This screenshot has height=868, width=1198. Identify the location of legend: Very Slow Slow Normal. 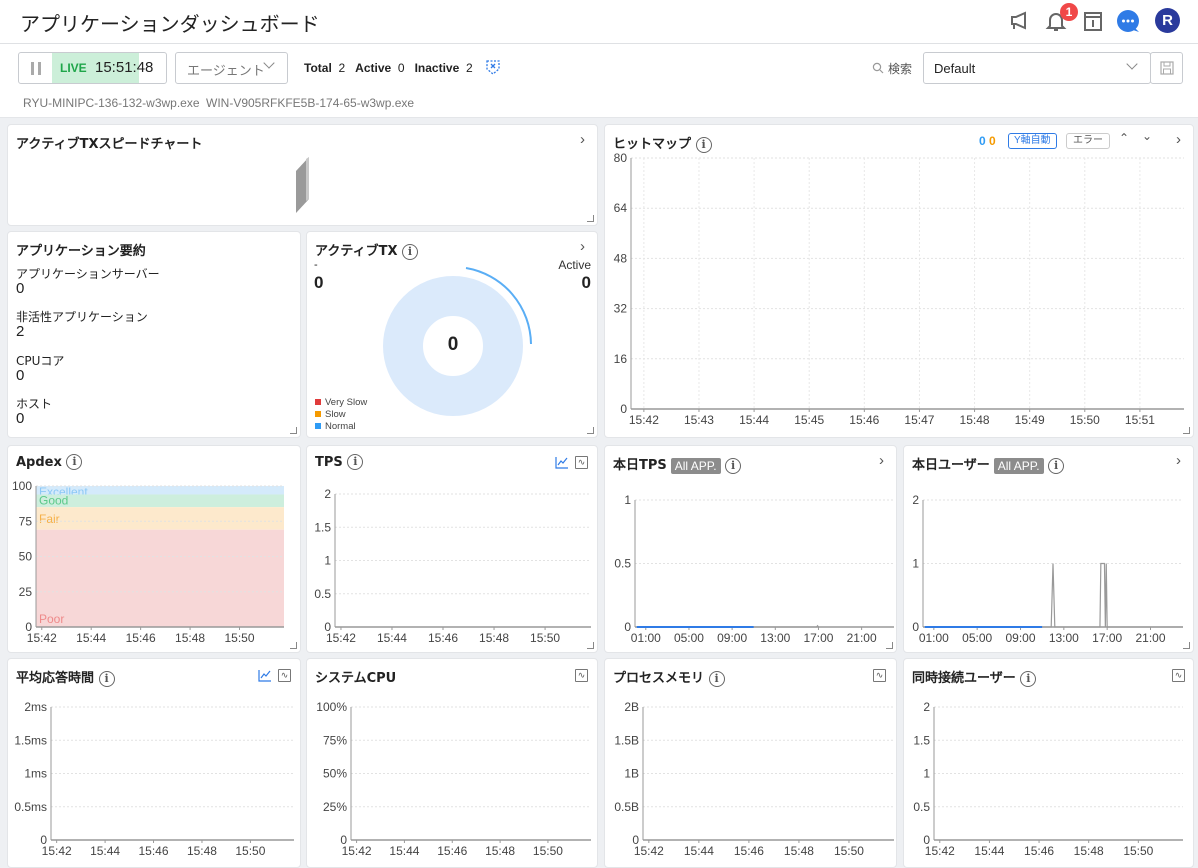
(341, 415).